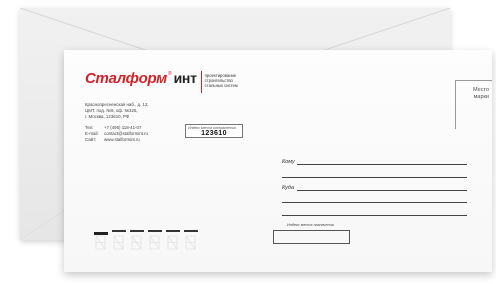 The height and width of the screenshot is (284, 496). I want to click on recipient-where-line, so click(382, 190).